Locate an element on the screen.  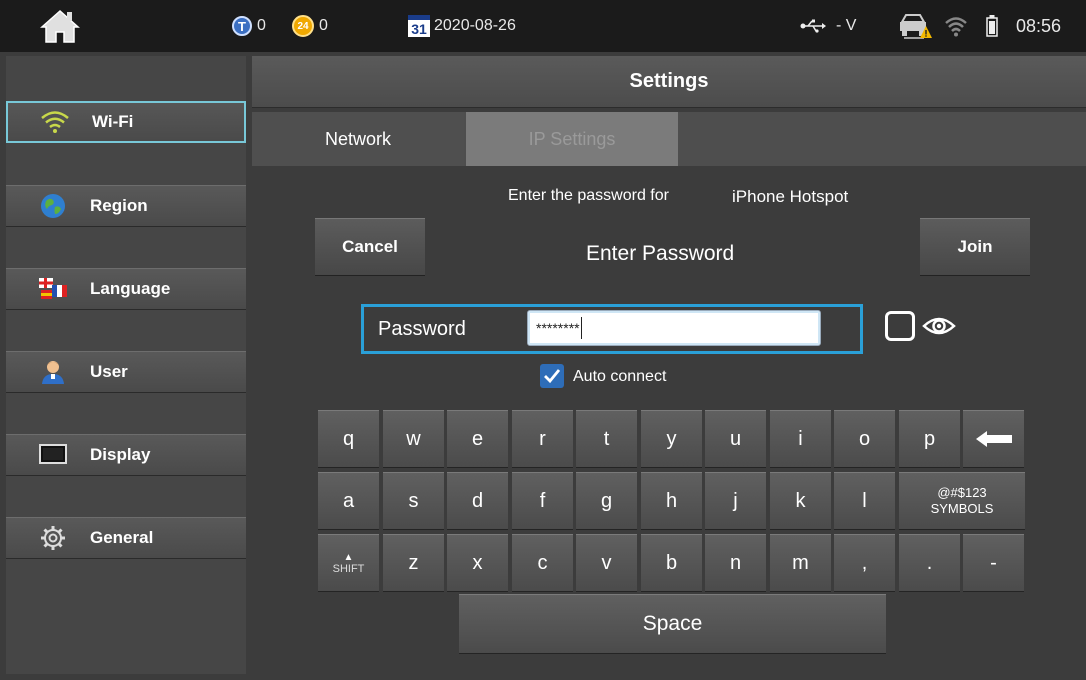
key-shift: ▲ SHIFT is located at coordinates (348, 563).